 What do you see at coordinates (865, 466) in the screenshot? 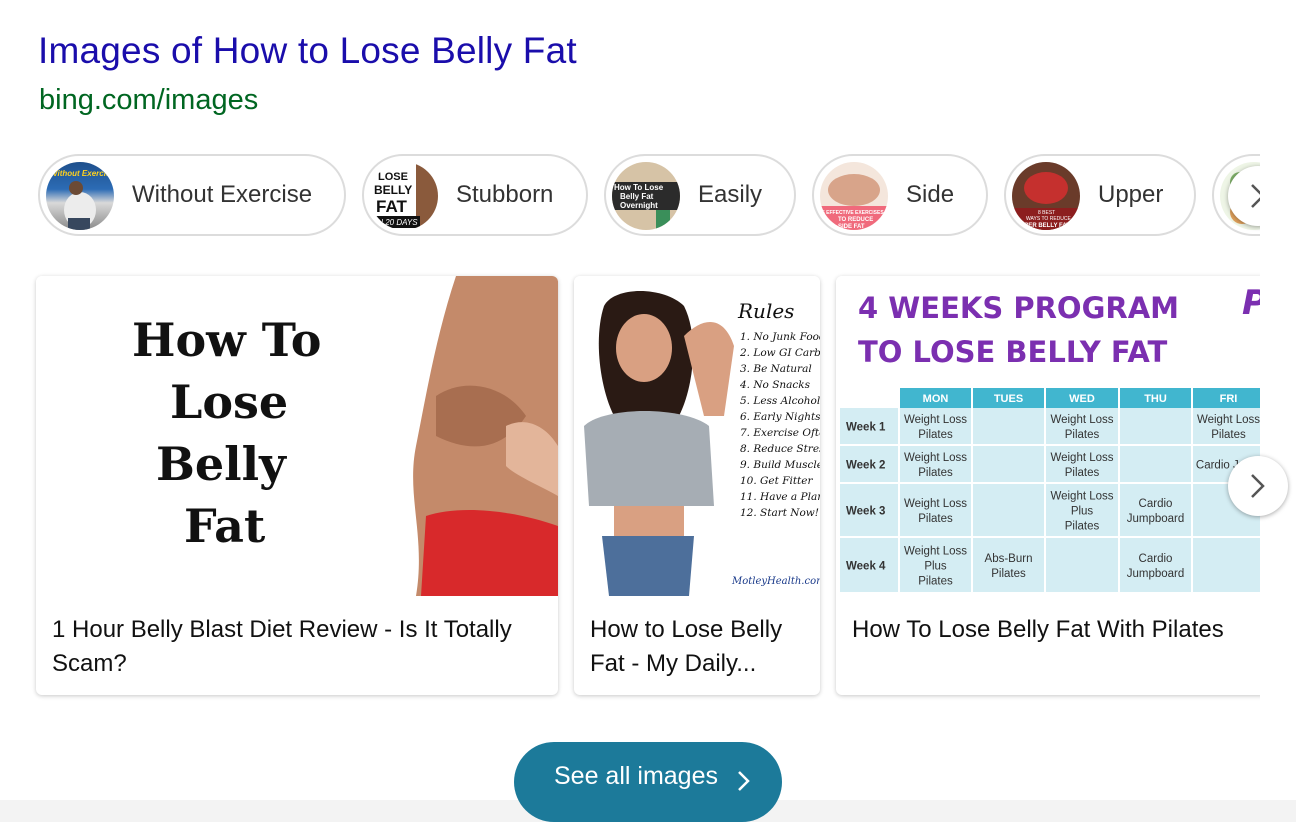
I see `table-row-label: Week 2` at bounding box center [865, 466].